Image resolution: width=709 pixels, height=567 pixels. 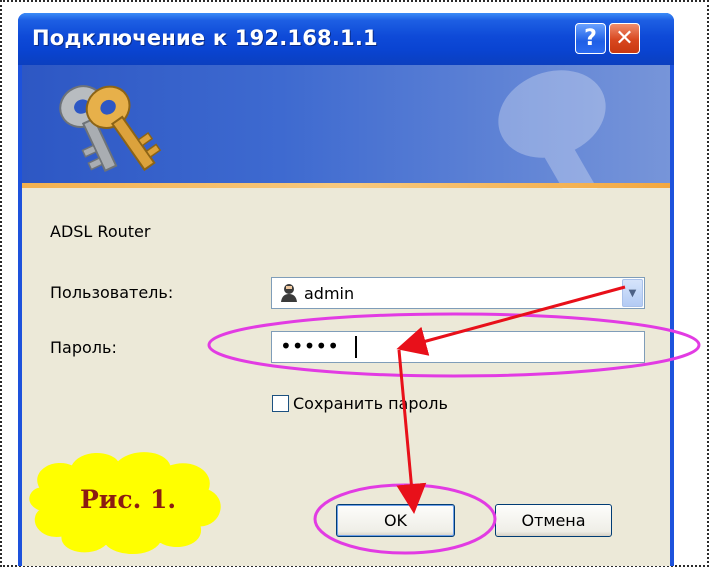 I want to click on ok-highlight-ellipse, so click(x=405, y=519).